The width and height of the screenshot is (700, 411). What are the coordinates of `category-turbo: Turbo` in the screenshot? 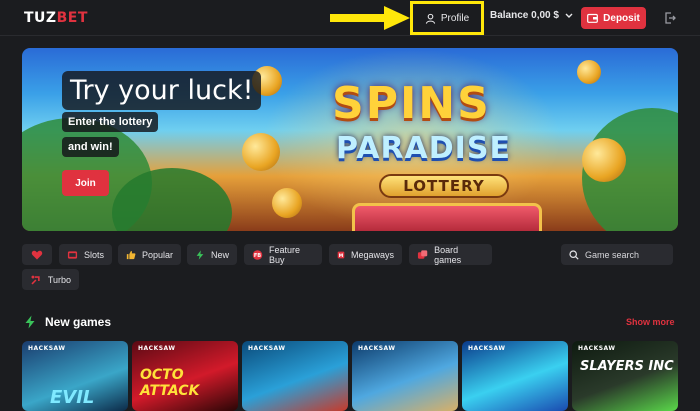 It's located at (50, 279).